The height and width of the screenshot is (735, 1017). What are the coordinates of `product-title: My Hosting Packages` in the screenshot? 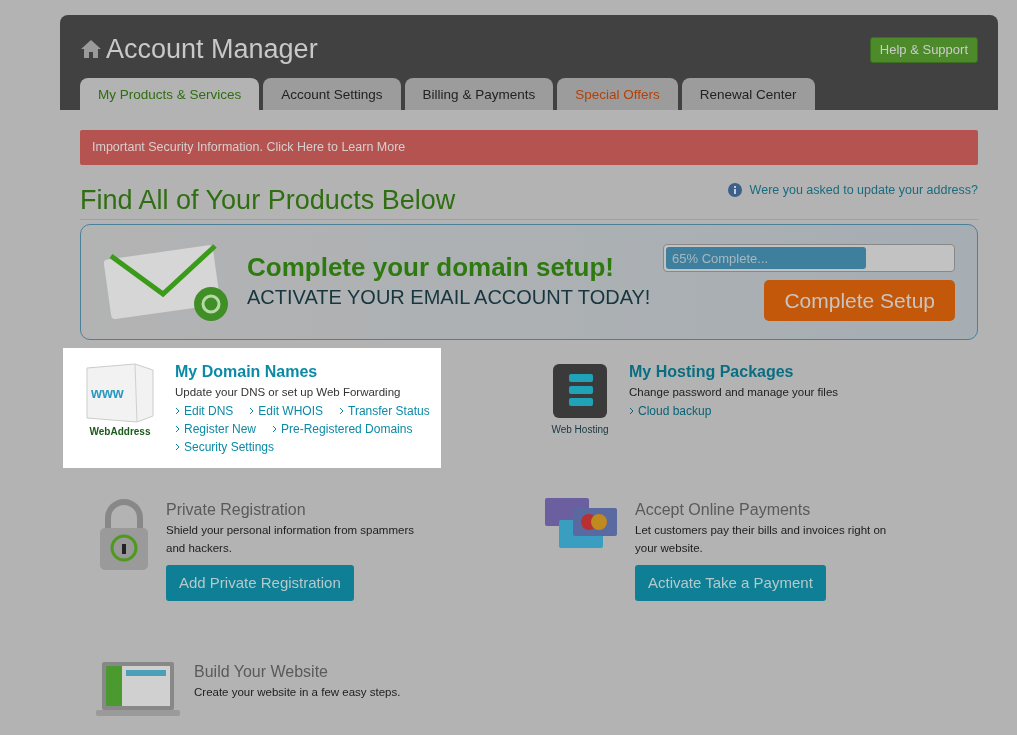 It's located at (734, 372).